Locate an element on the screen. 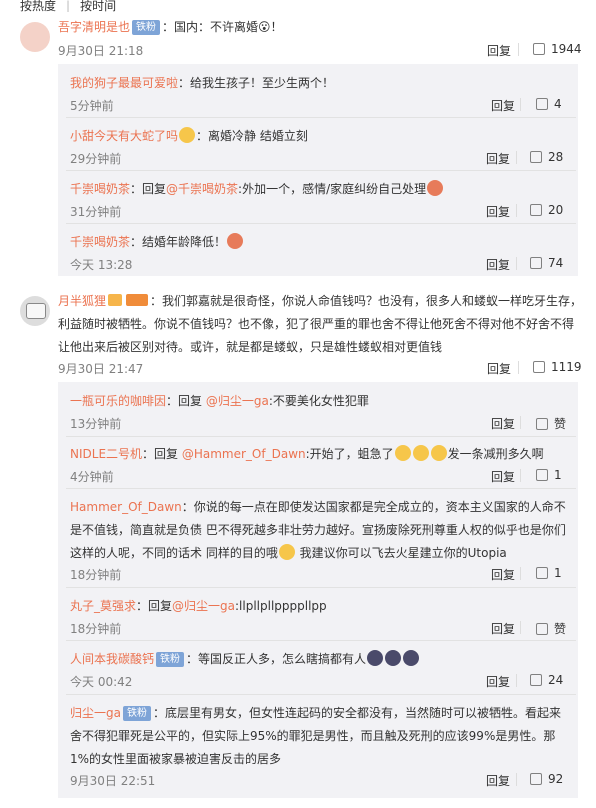  like-count: 24 is located at coordinates (556, 680).